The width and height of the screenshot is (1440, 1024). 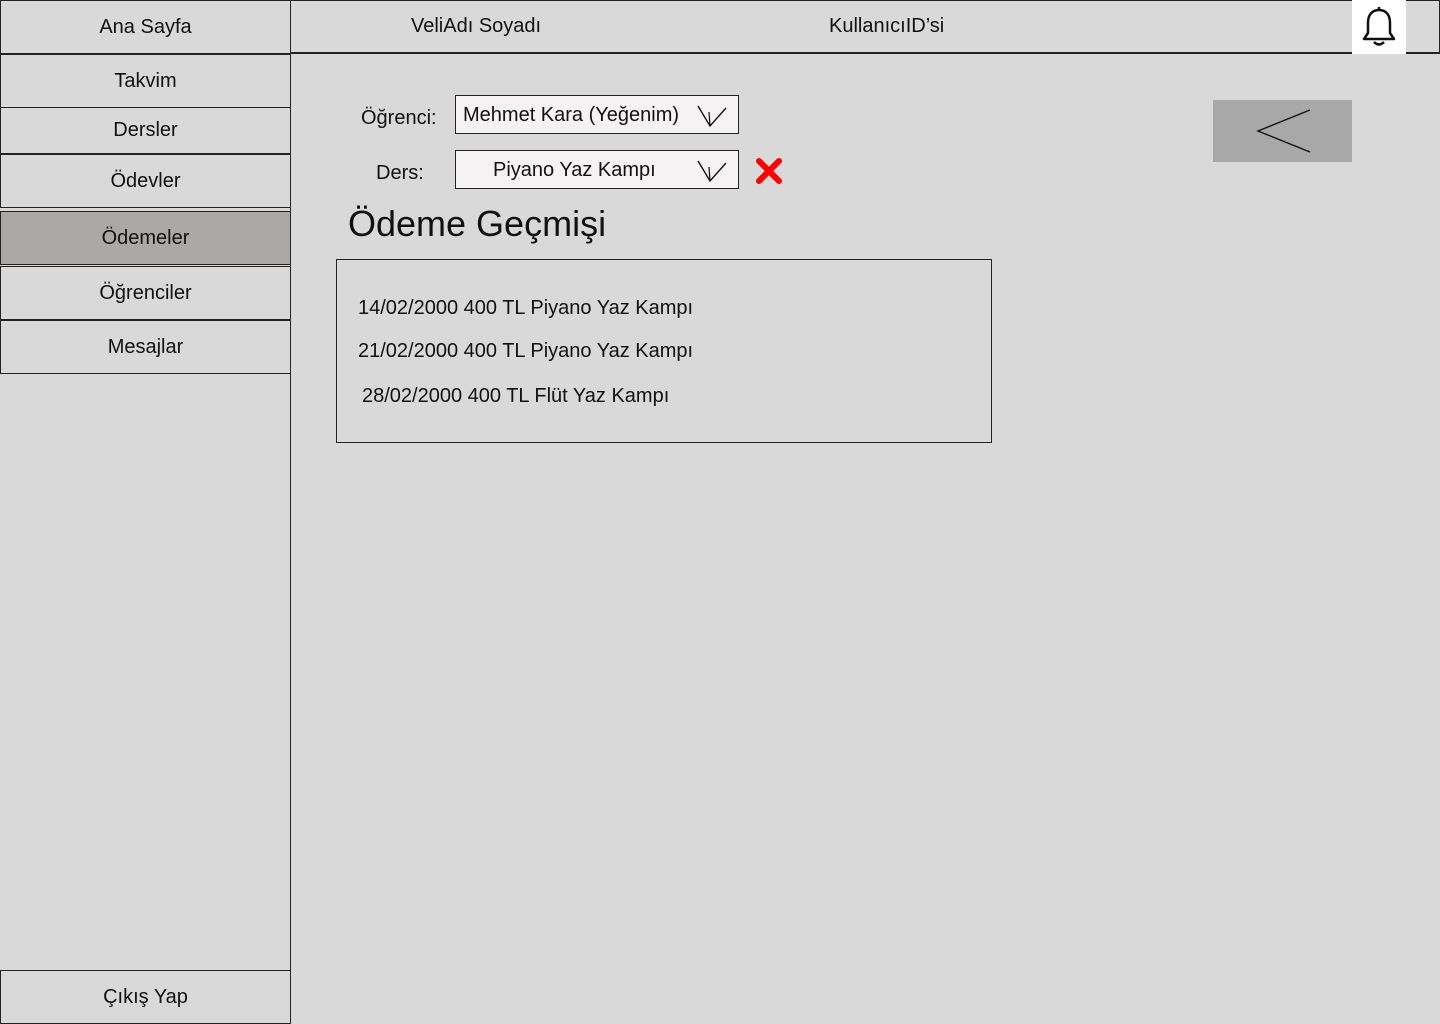 What do you see at coordinates (526, 308) in the screenshot?
I see `list-item: 14/02/2000 400 TL Piyano Yaz Kampı` at bounding box center [526, 308].